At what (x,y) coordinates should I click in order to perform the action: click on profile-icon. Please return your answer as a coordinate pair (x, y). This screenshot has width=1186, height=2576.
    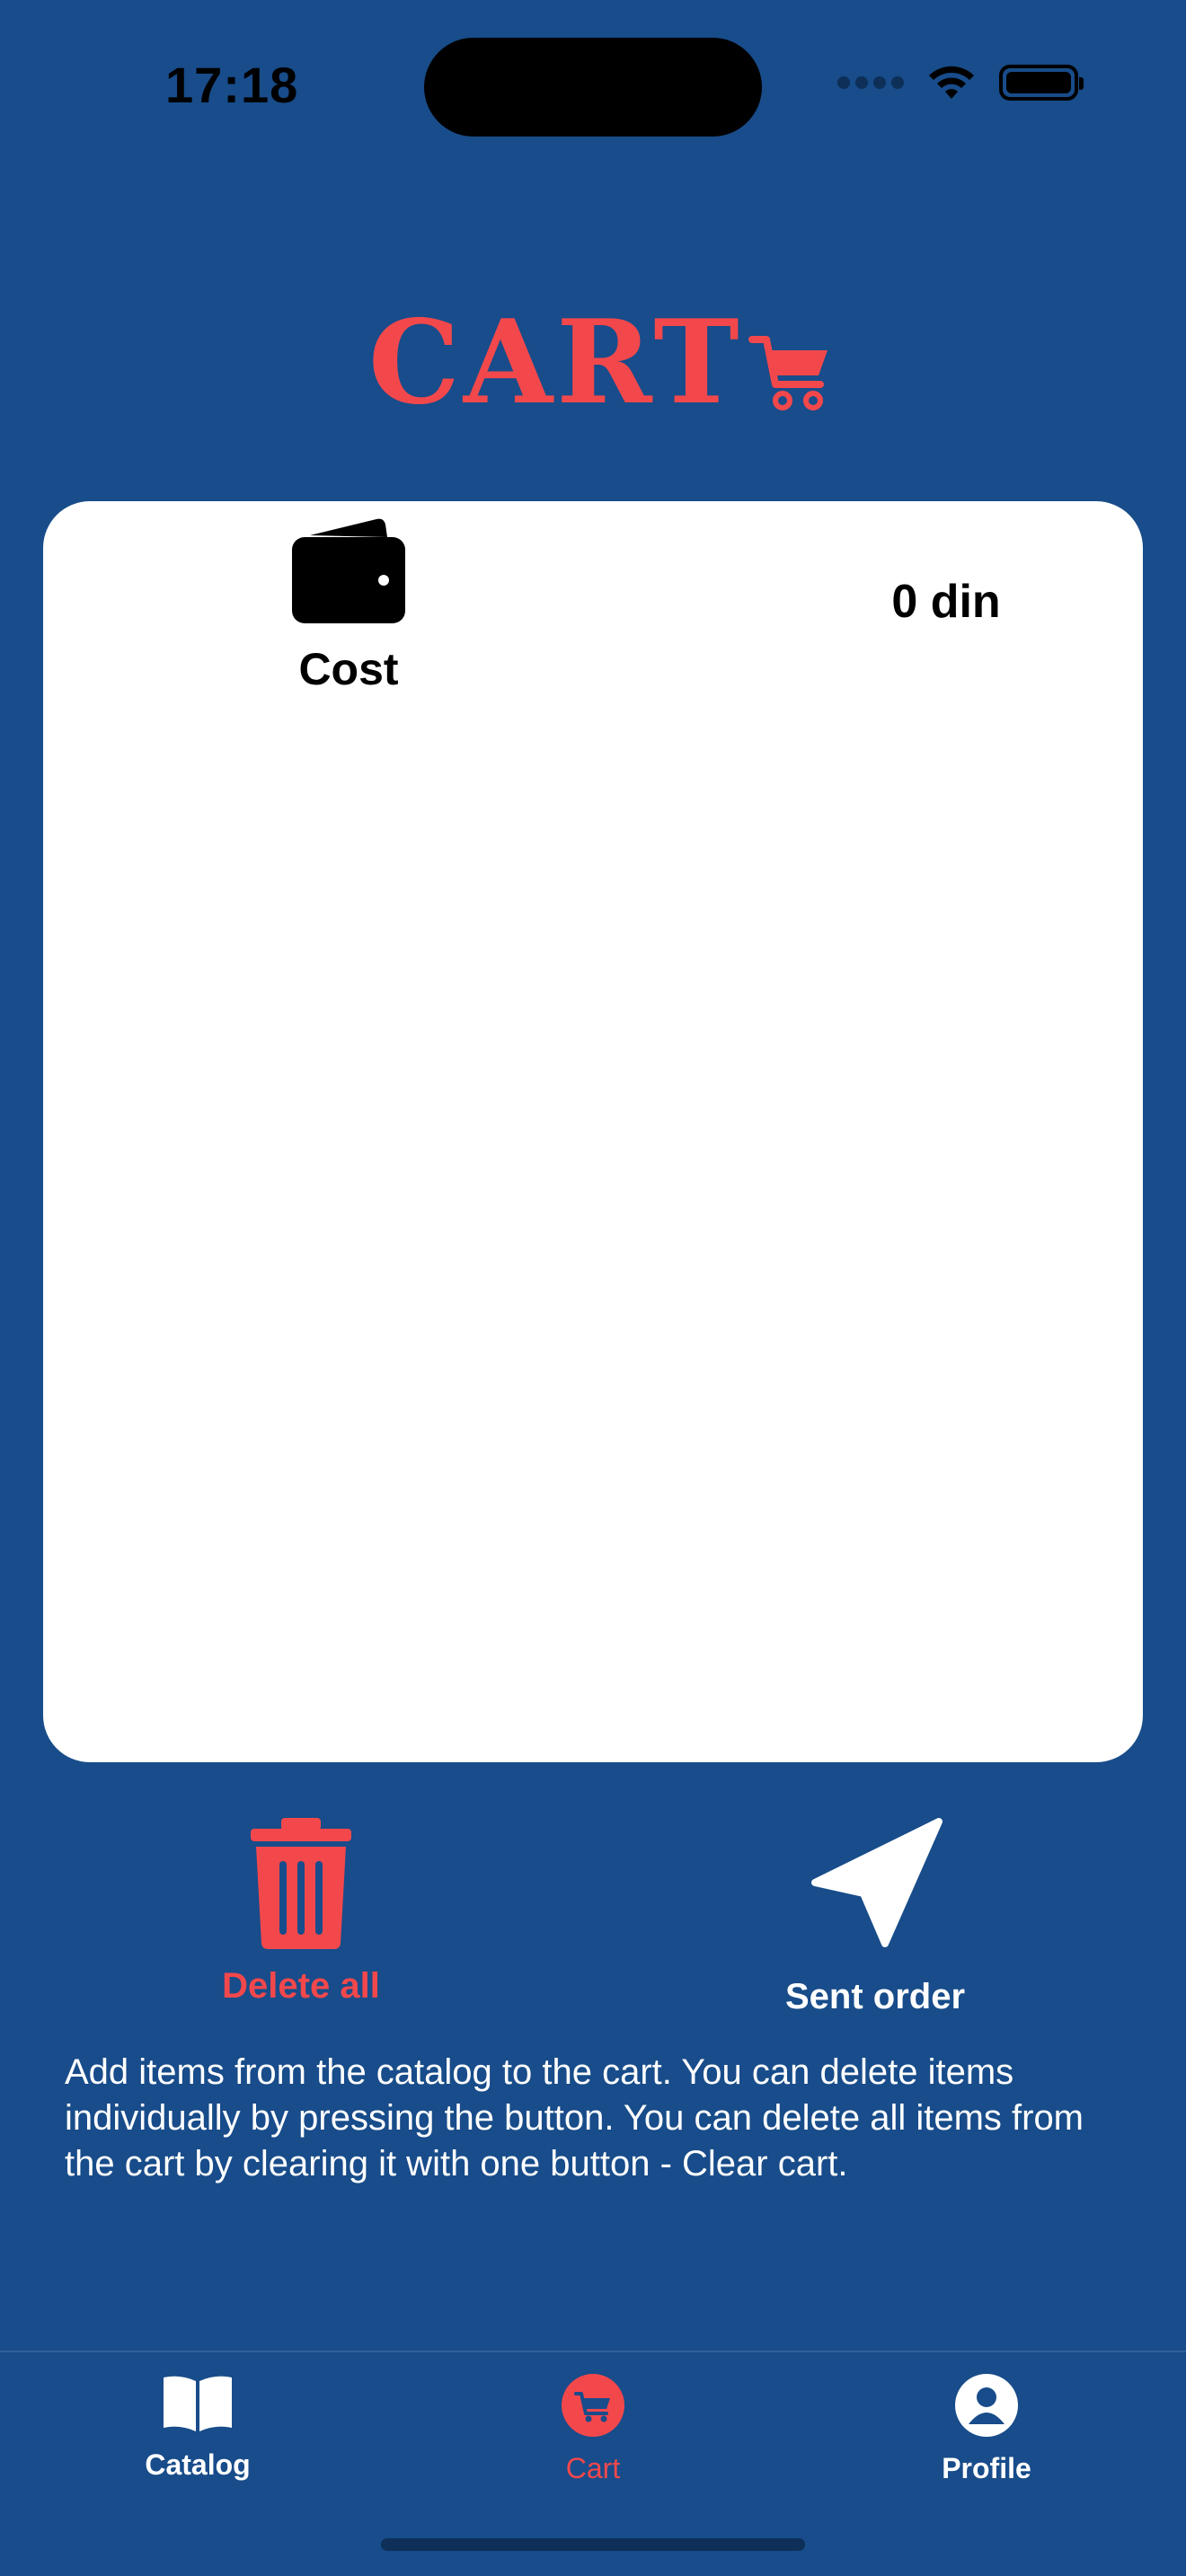
    Looking at the image, I should click on (986, 2405).